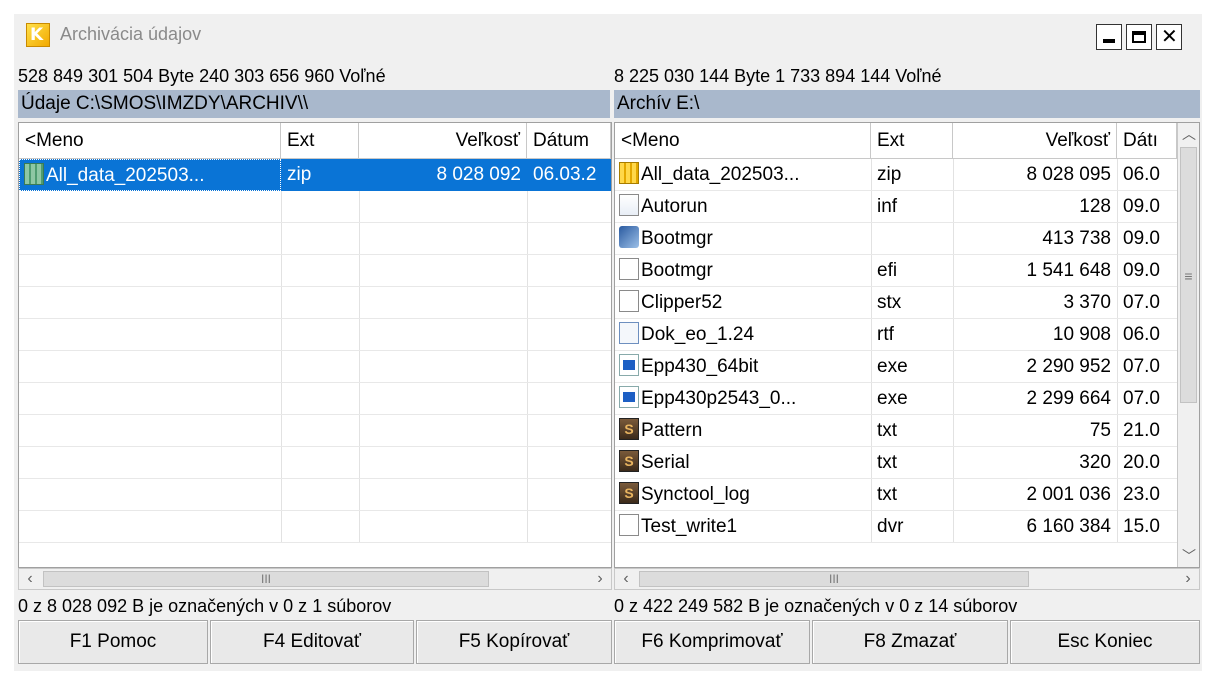 The image size is (1214, 679). Describe the element at coordinates (1068, 270) in the screenshot. I see `cell-size: 1 541 648` at that location.